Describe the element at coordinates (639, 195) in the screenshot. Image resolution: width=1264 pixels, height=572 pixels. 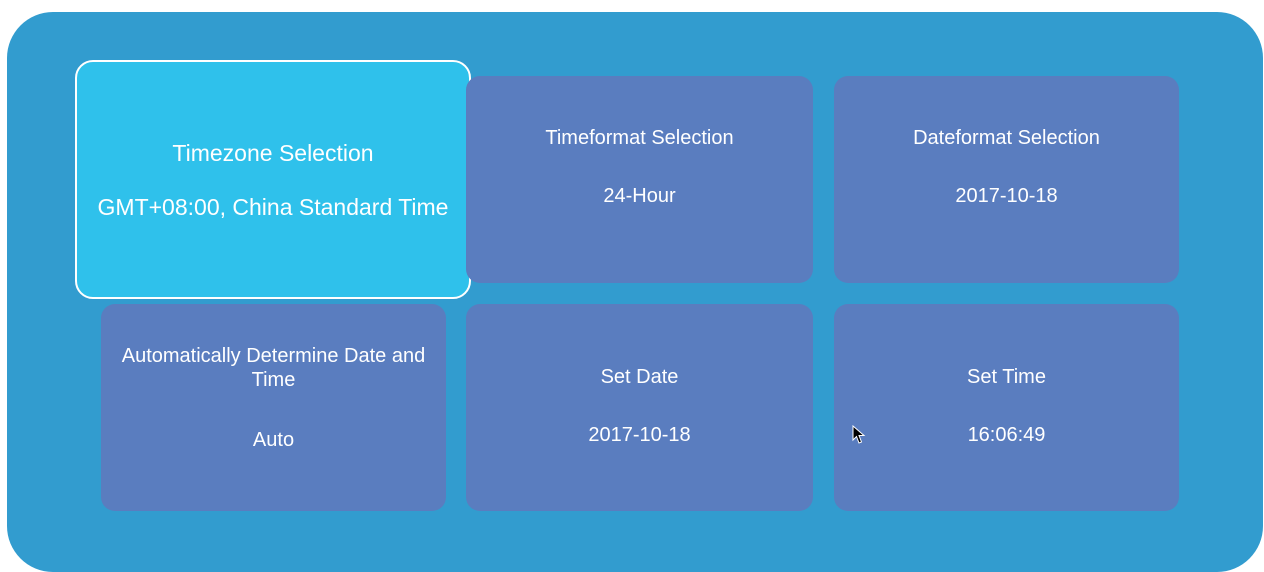
I see `timeformat-selection-value: 24-Hour` at that location.